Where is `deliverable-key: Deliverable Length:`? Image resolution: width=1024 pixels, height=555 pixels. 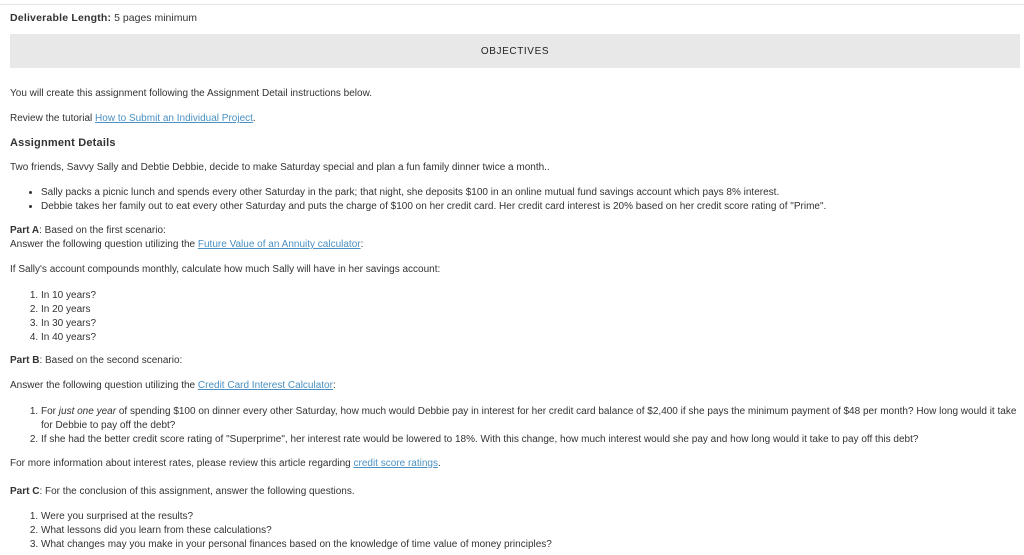 deliverable-key: Deliverable Length: is located at coordinates (61, 18).